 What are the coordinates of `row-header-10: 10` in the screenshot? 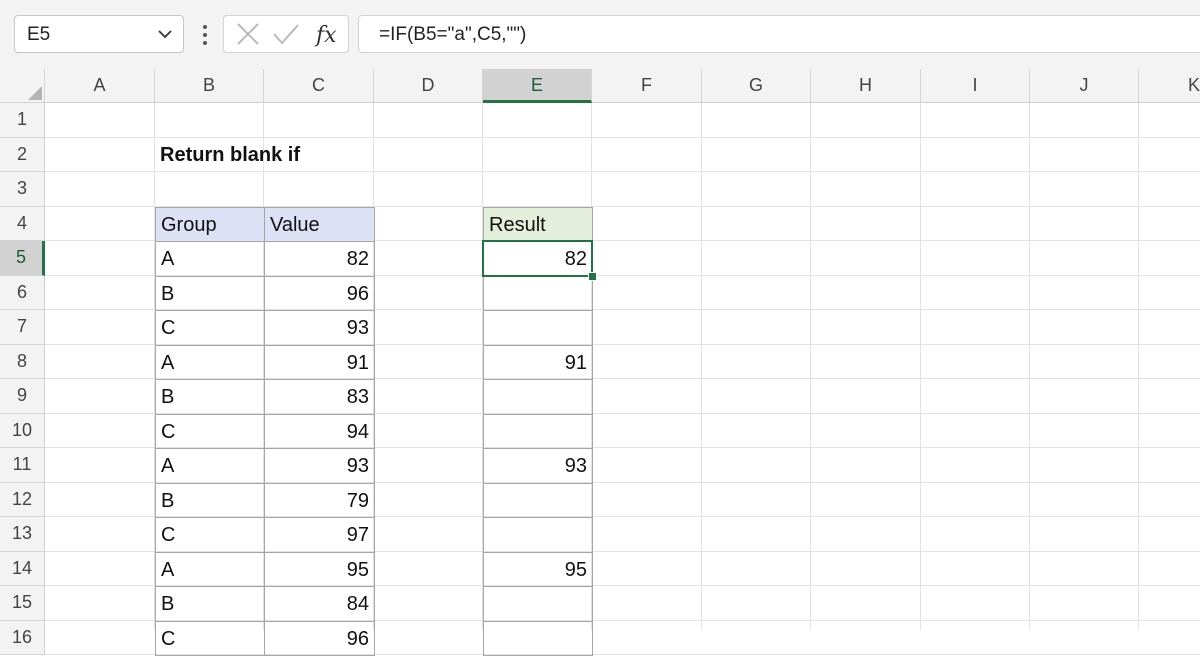 It's located at (22, 431).